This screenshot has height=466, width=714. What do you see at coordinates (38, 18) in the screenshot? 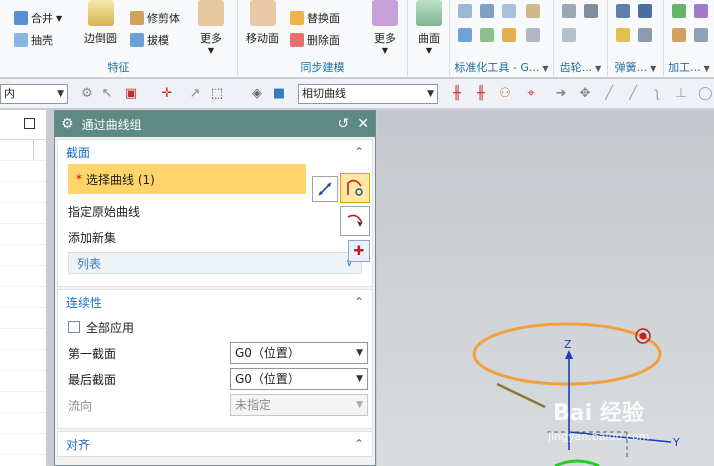
I see `unite-button: 合并 ▼` at bounding box center [38, 18].